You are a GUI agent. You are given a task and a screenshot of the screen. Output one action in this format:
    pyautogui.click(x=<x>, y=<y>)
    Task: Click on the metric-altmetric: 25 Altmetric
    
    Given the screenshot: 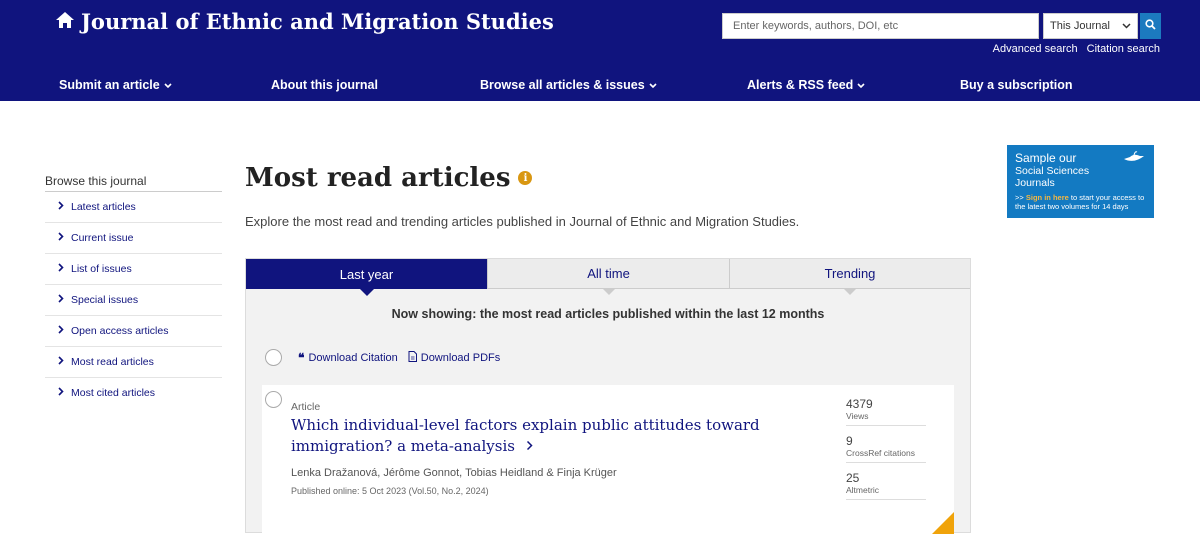 What is the action you would take?
    pyautogui.click(x=886, y=484)
    